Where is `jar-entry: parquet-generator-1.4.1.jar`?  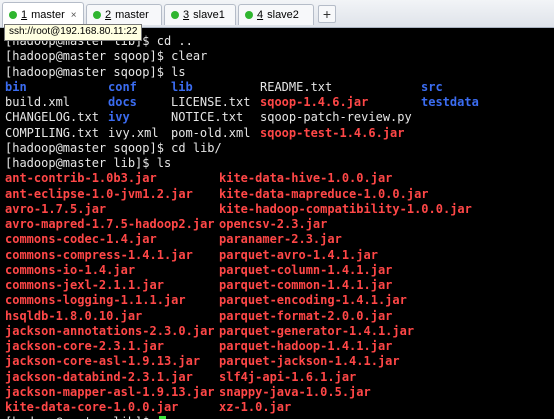 jar-entry: parquet-generator-1.4.1.jar is located at coordinates (317, 330).